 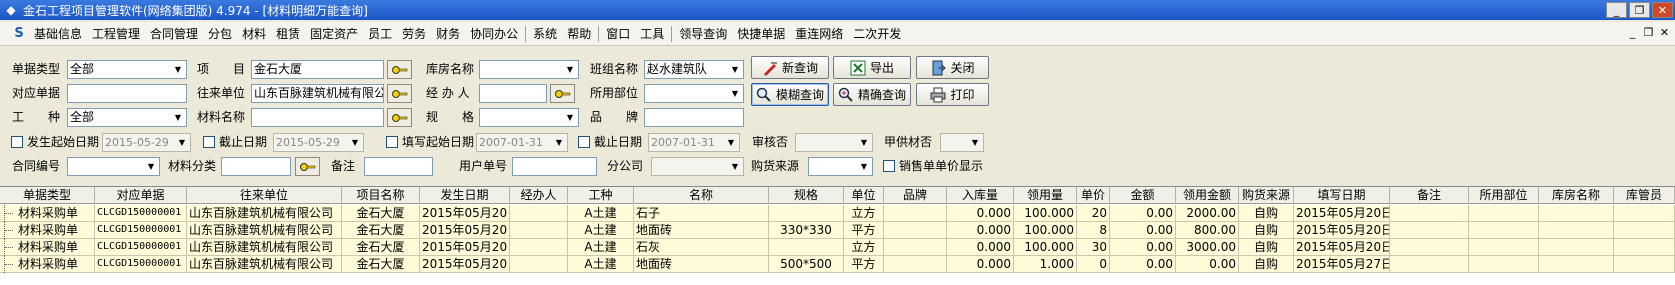 What do you see at coordinates (254, 34) in the screenshot?
I see `menu-material: 材料` at bounding box center [254, 34].